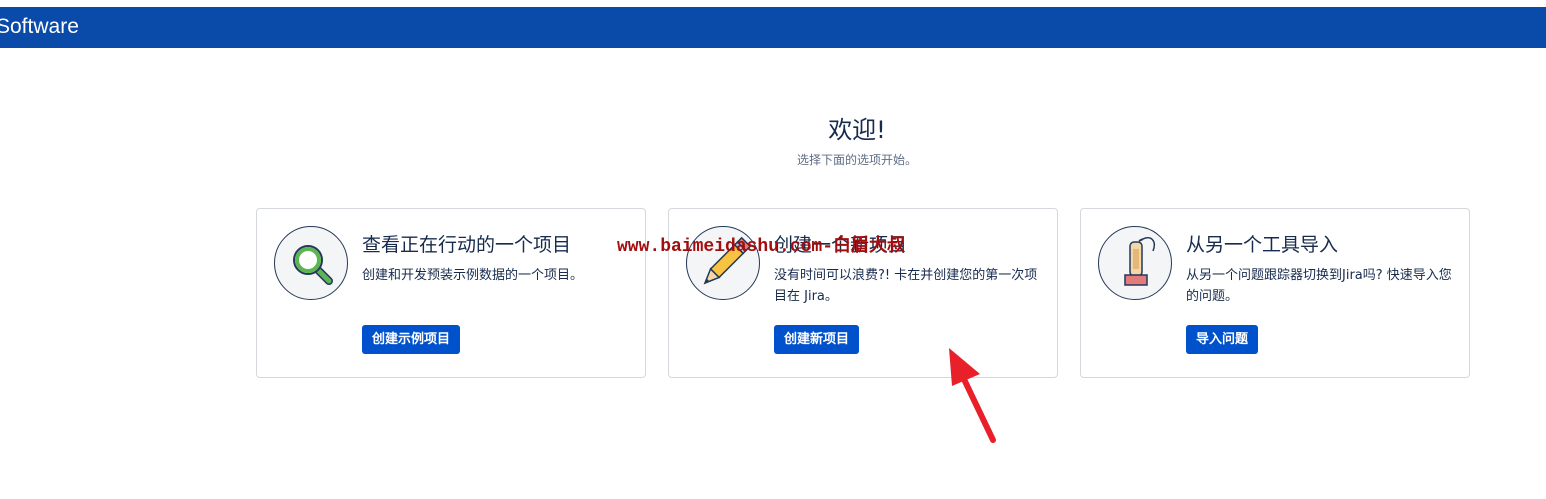 The width and height of the screenshot is (1546, 499). I want to click on top-navigation-bar: Software, so click(773, 27).